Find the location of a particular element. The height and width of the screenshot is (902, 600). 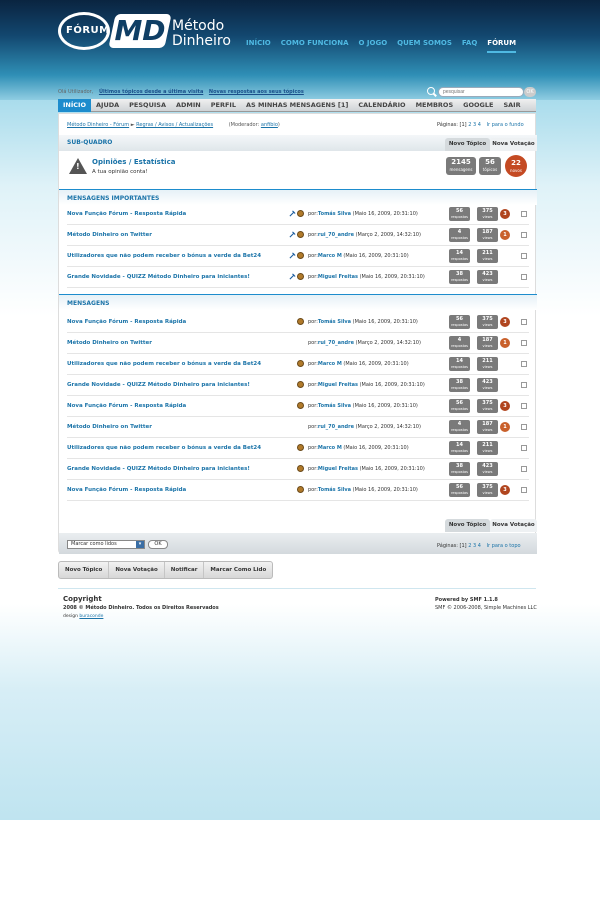

action-mark-read: Marcar Como Lido is located at coordinates (238, 570).